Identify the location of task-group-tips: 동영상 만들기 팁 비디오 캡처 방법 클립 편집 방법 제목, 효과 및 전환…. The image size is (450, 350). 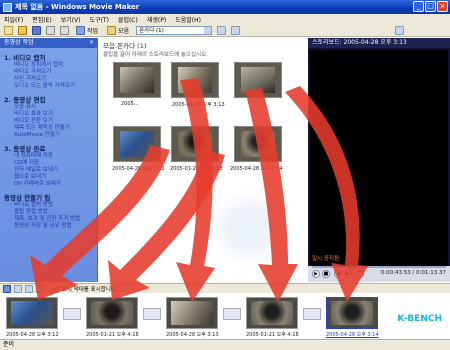
(48, 211).